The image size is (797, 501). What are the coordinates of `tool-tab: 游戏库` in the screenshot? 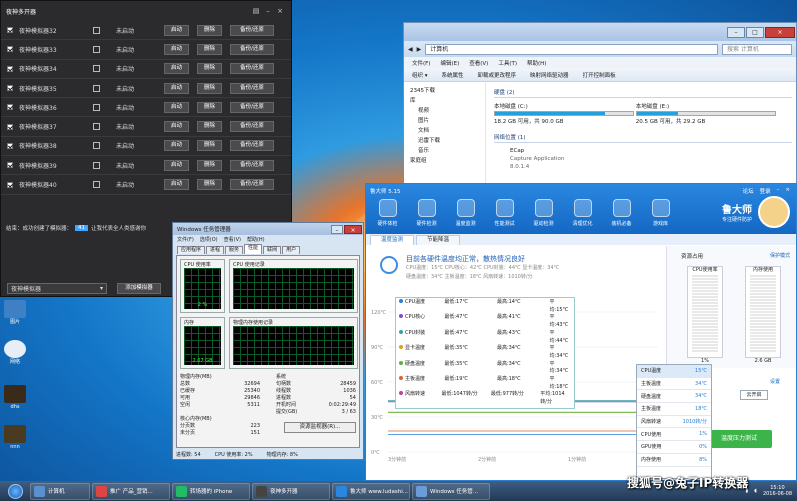 It's located at (660, 213).